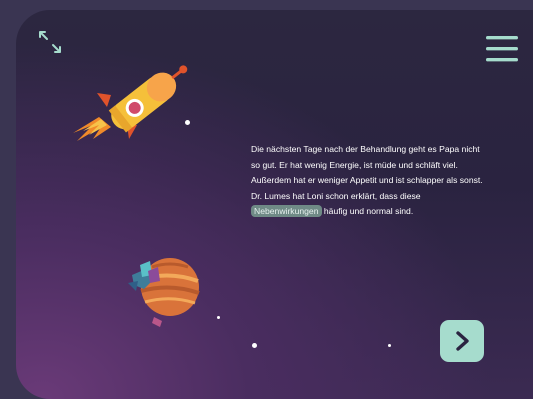 Image resolution: width=533 pixels, height=399 pixels. Describe the element at coordinates (136, 100) in the screenshot. I see `rocket-illustration` at that location.